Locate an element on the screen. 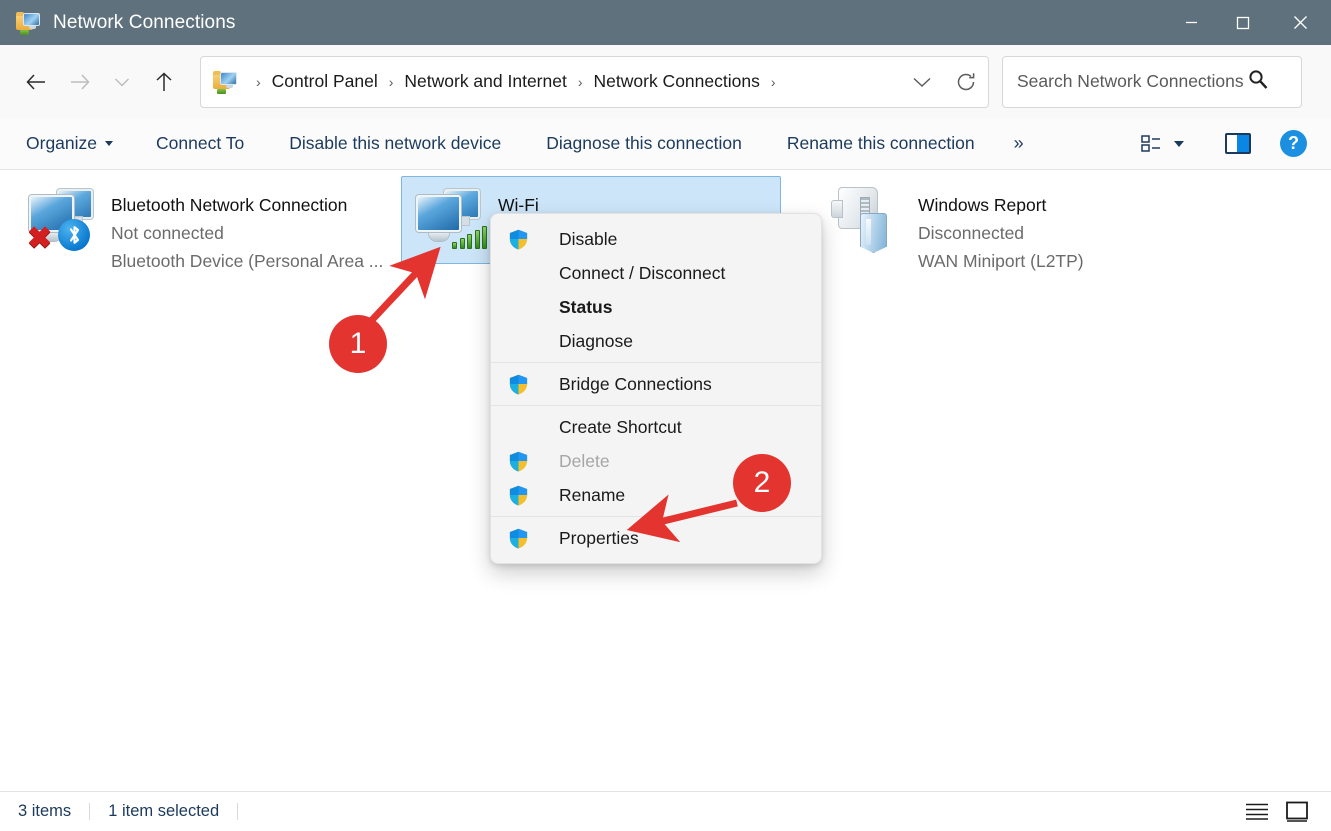 The image size is (1331, 831). disable-device-button: Disable this network device is located at coordinates (395, 143).